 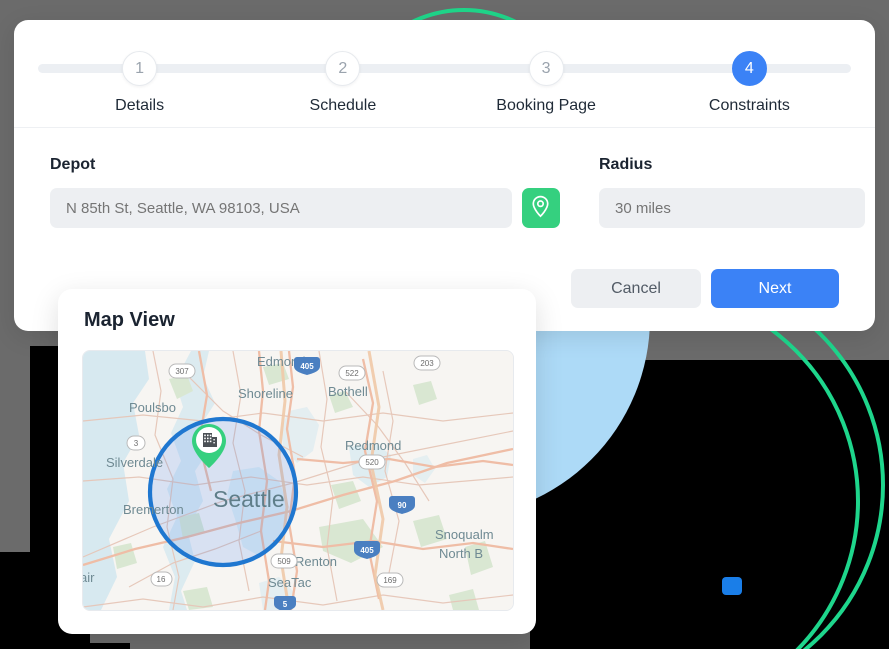 I want to click on svg-text: 5, so click(x=285, y=604).